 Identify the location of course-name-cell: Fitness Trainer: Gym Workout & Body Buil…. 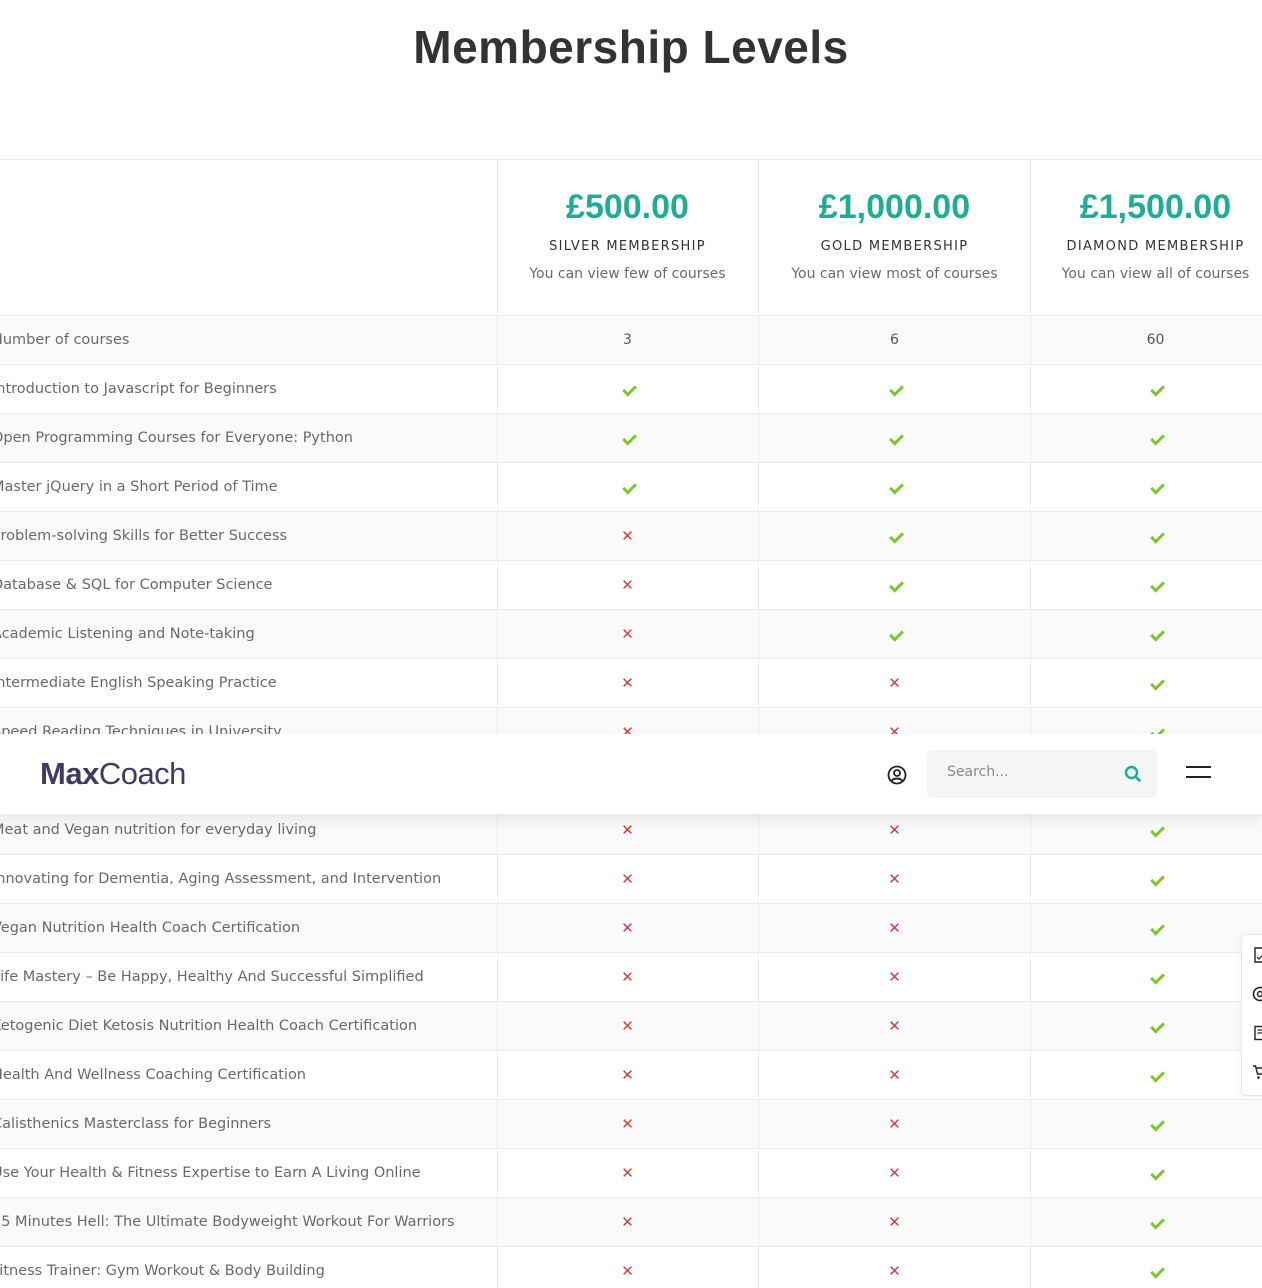
(248, 1267).